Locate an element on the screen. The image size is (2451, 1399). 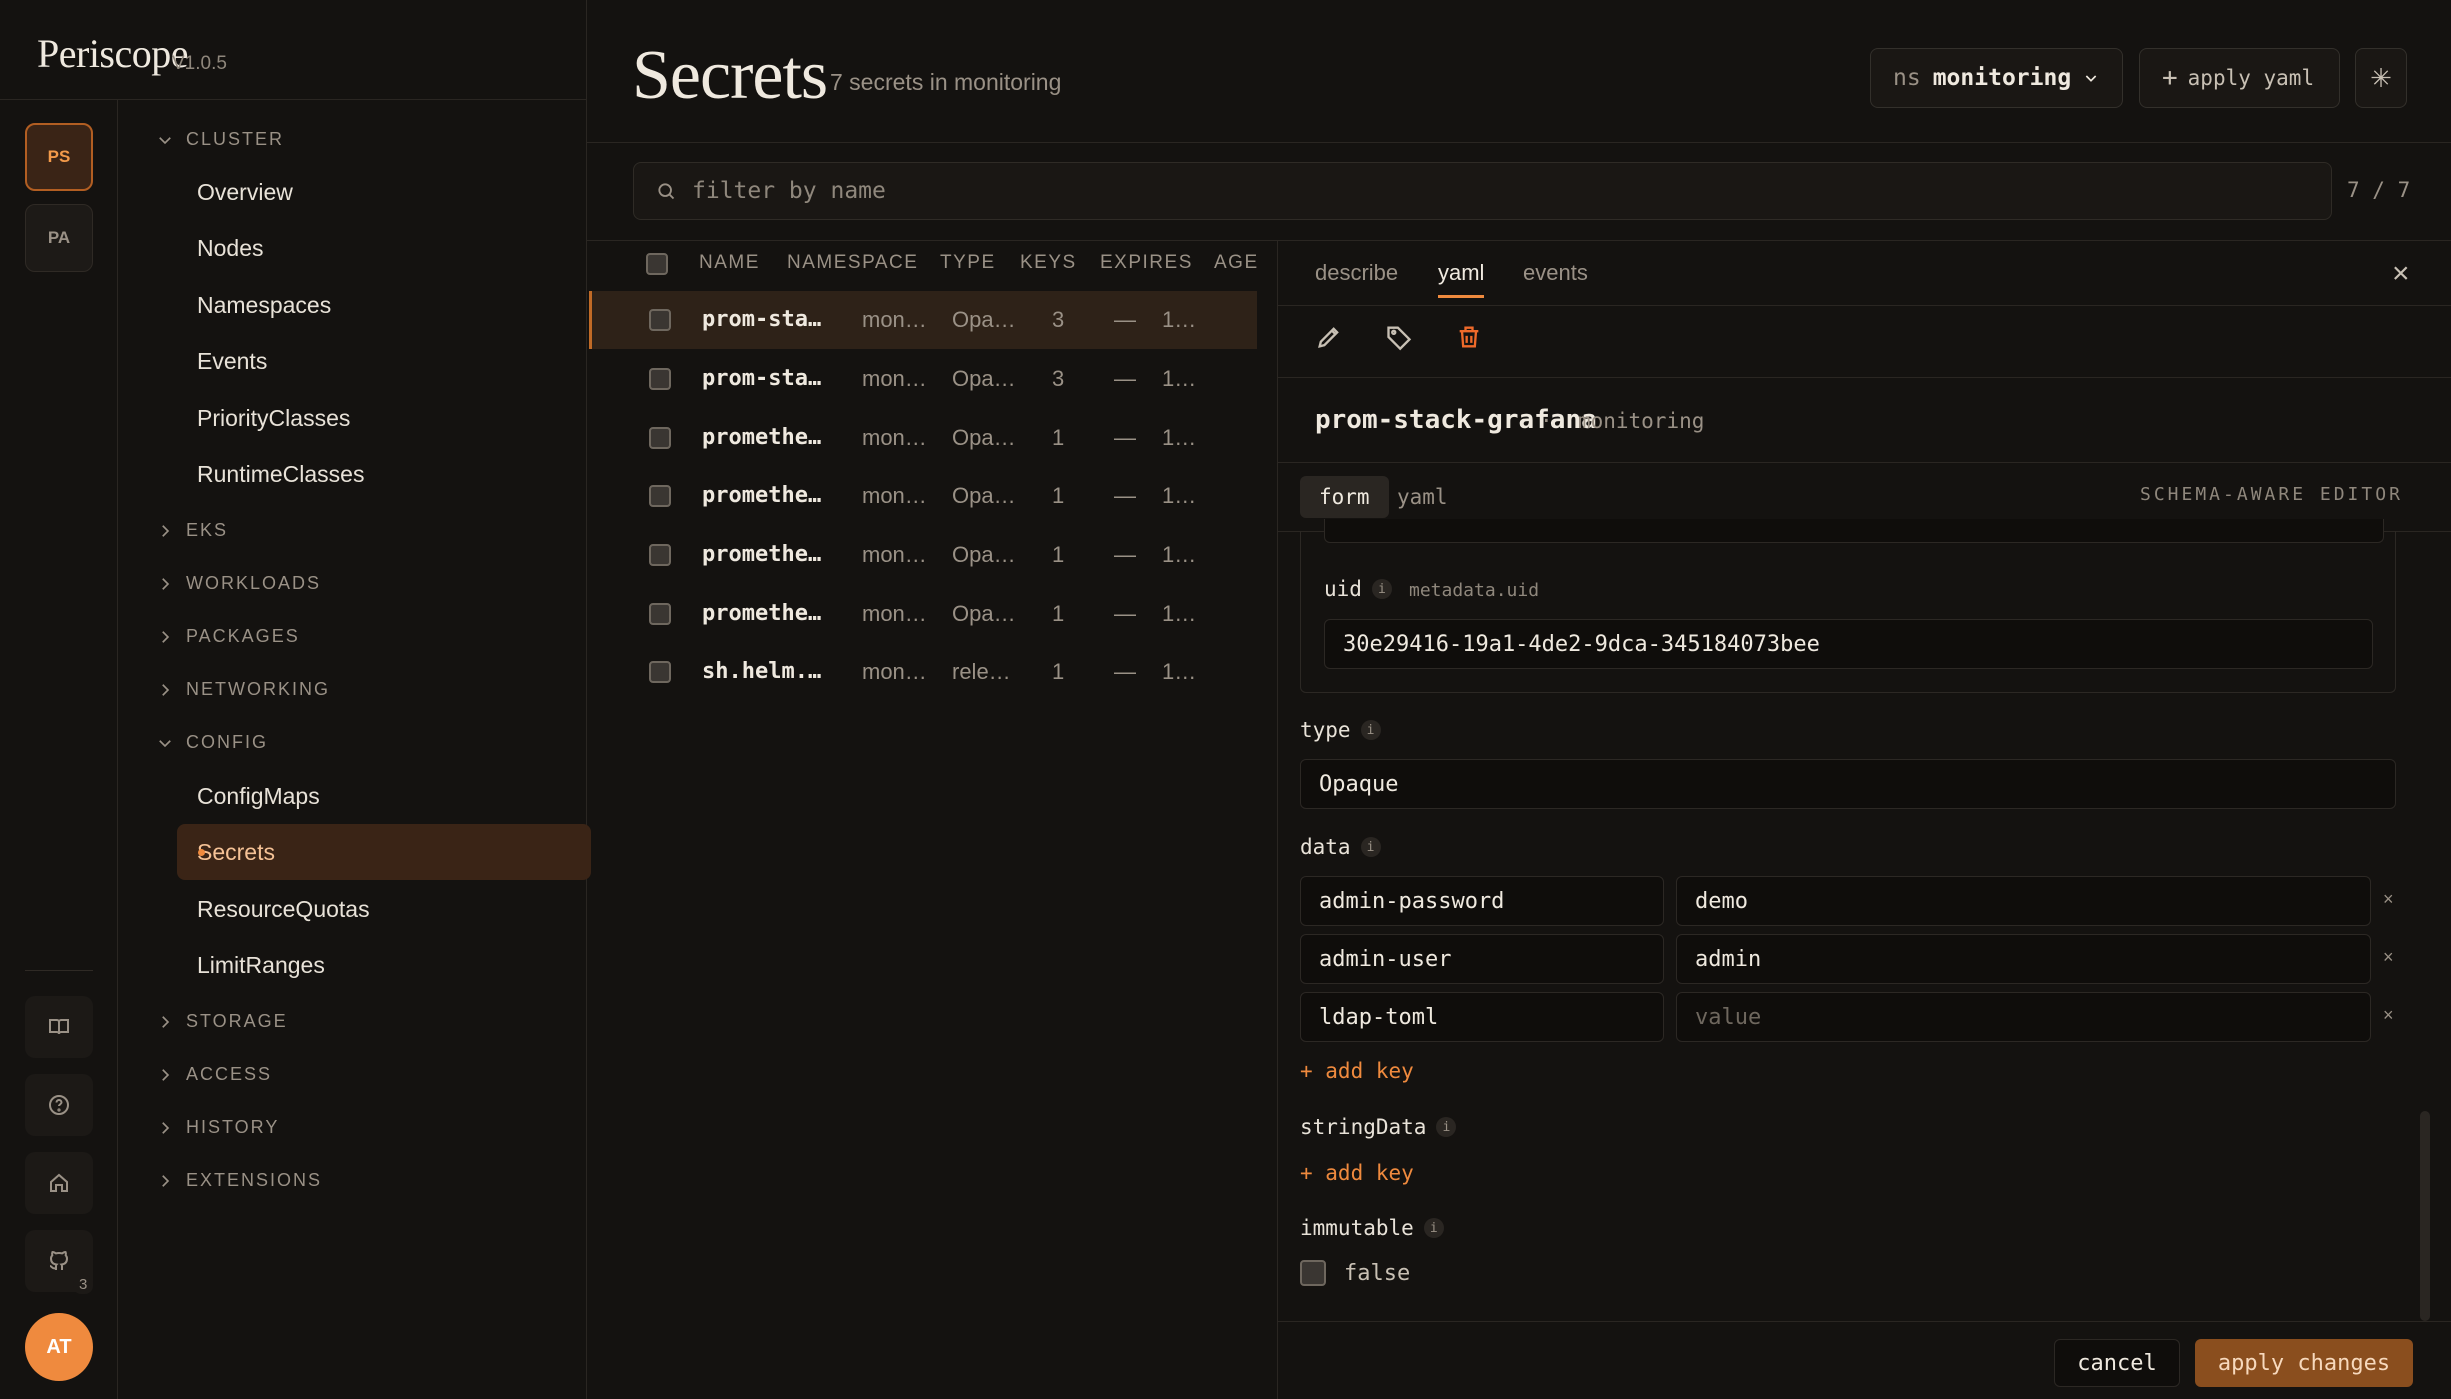
tab-yaml: yaml is located at coordinates (1461, 279).